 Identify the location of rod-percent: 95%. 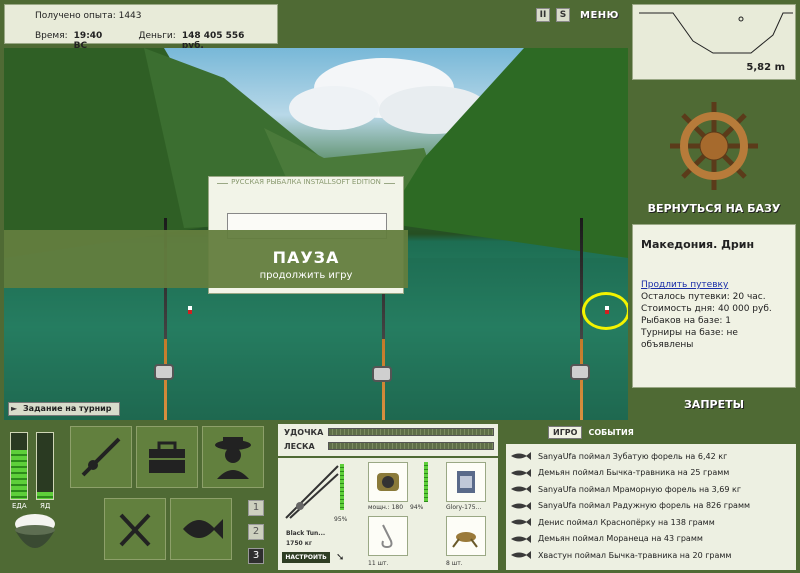
(341, 519).